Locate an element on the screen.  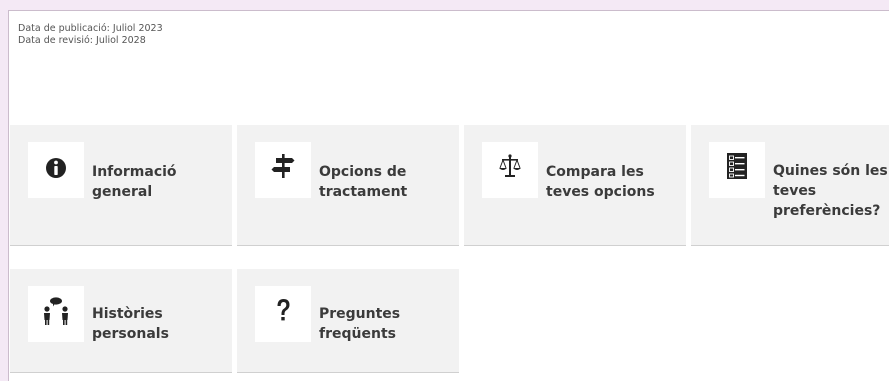
card-label: Preguntes freqüents is located at coordinates (360, 324).